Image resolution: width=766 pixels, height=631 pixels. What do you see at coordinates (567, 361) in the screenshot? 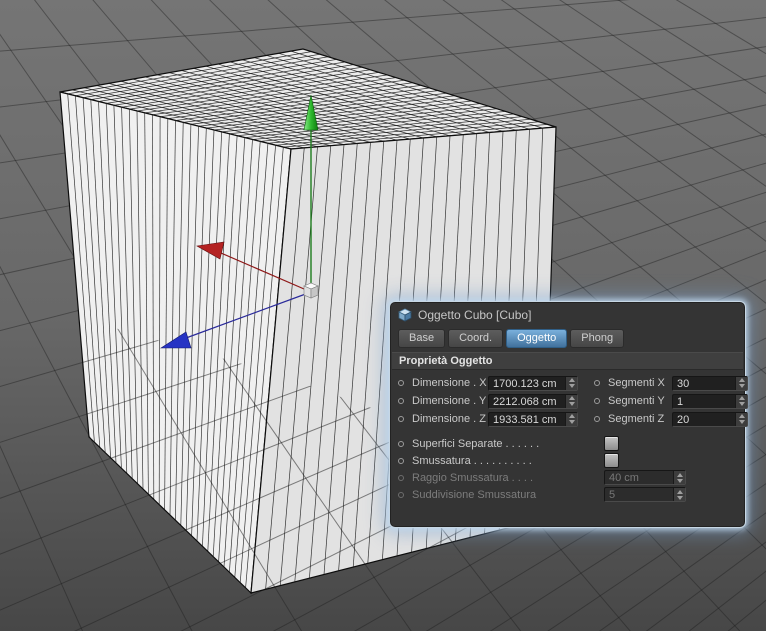
I see `section-header: Proprietà Oggetto` at bounding box center [567, 361].